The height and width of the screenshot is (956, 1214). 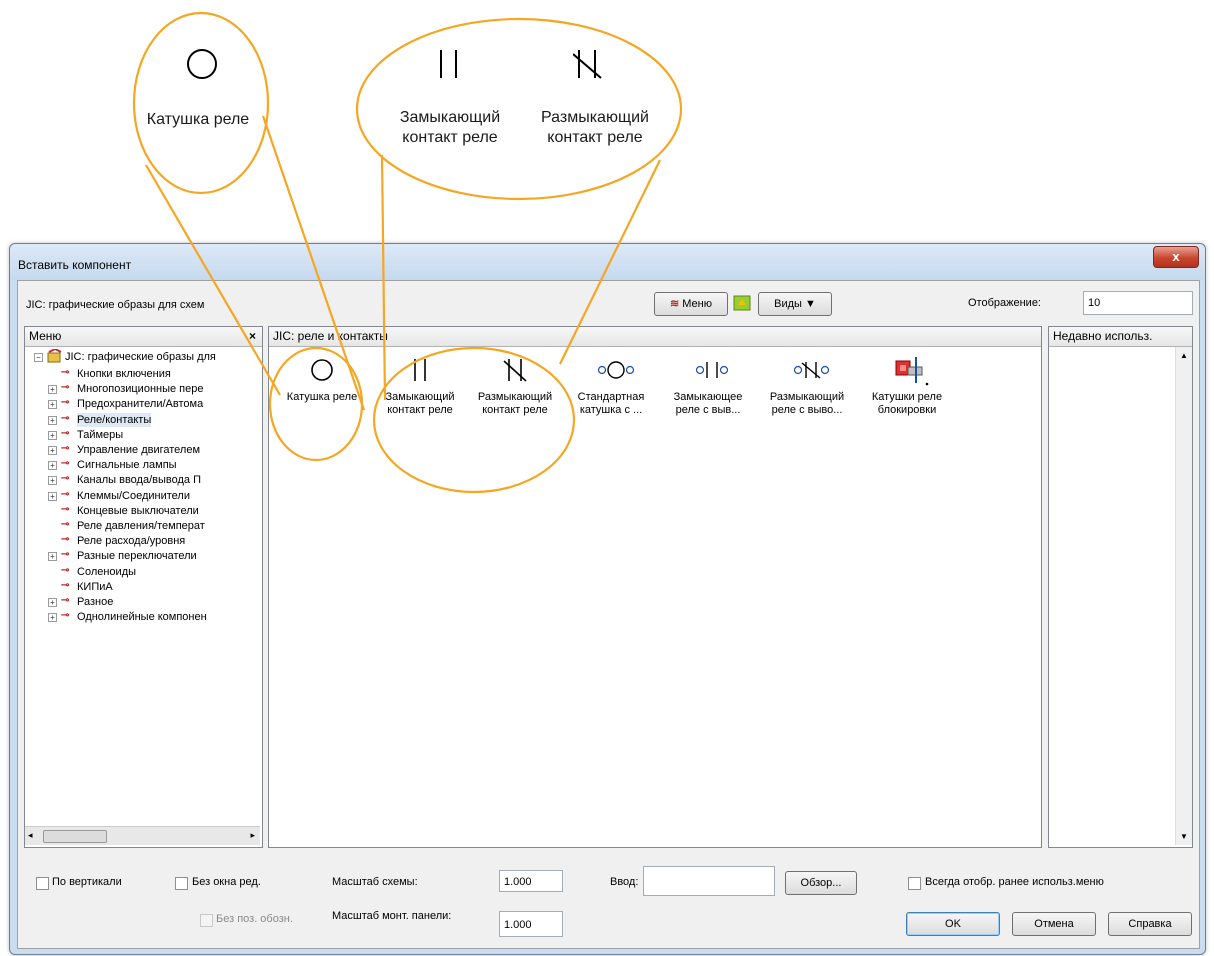 I want to click on tree-item: Таймеры, so click(x=100, y=435).